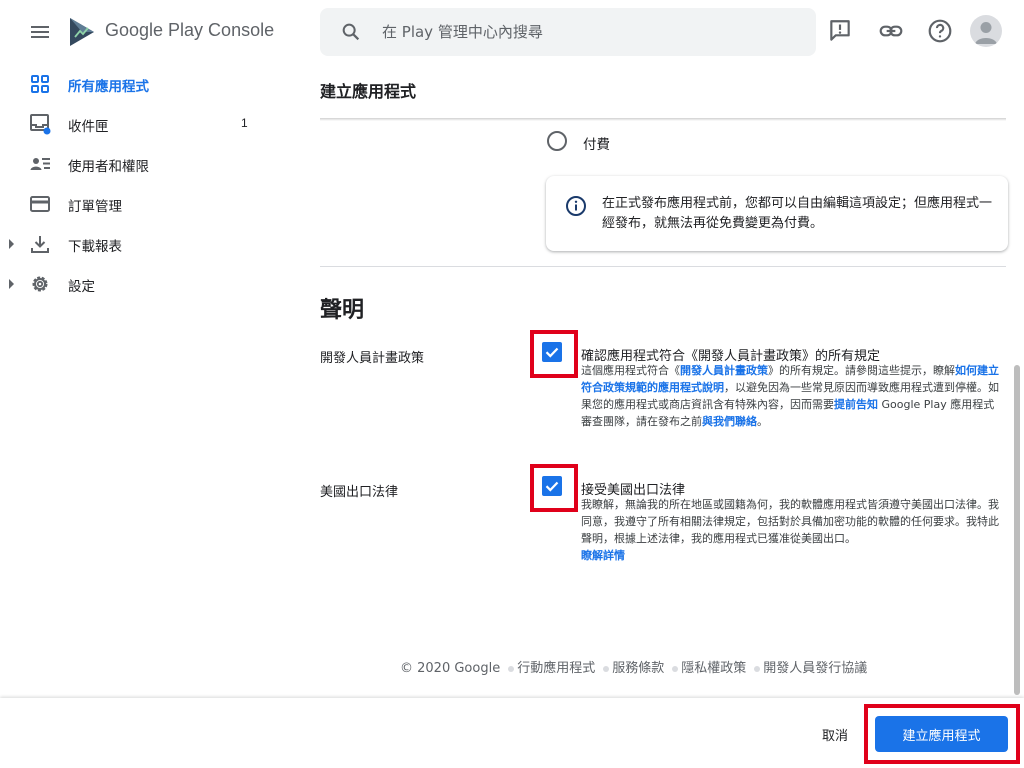 The height and width of the screenshot is (768, 1024). What do you see at coordinates (576, 206) in the screenshot?
I see `info-icon` at bounding box center [576, 206].